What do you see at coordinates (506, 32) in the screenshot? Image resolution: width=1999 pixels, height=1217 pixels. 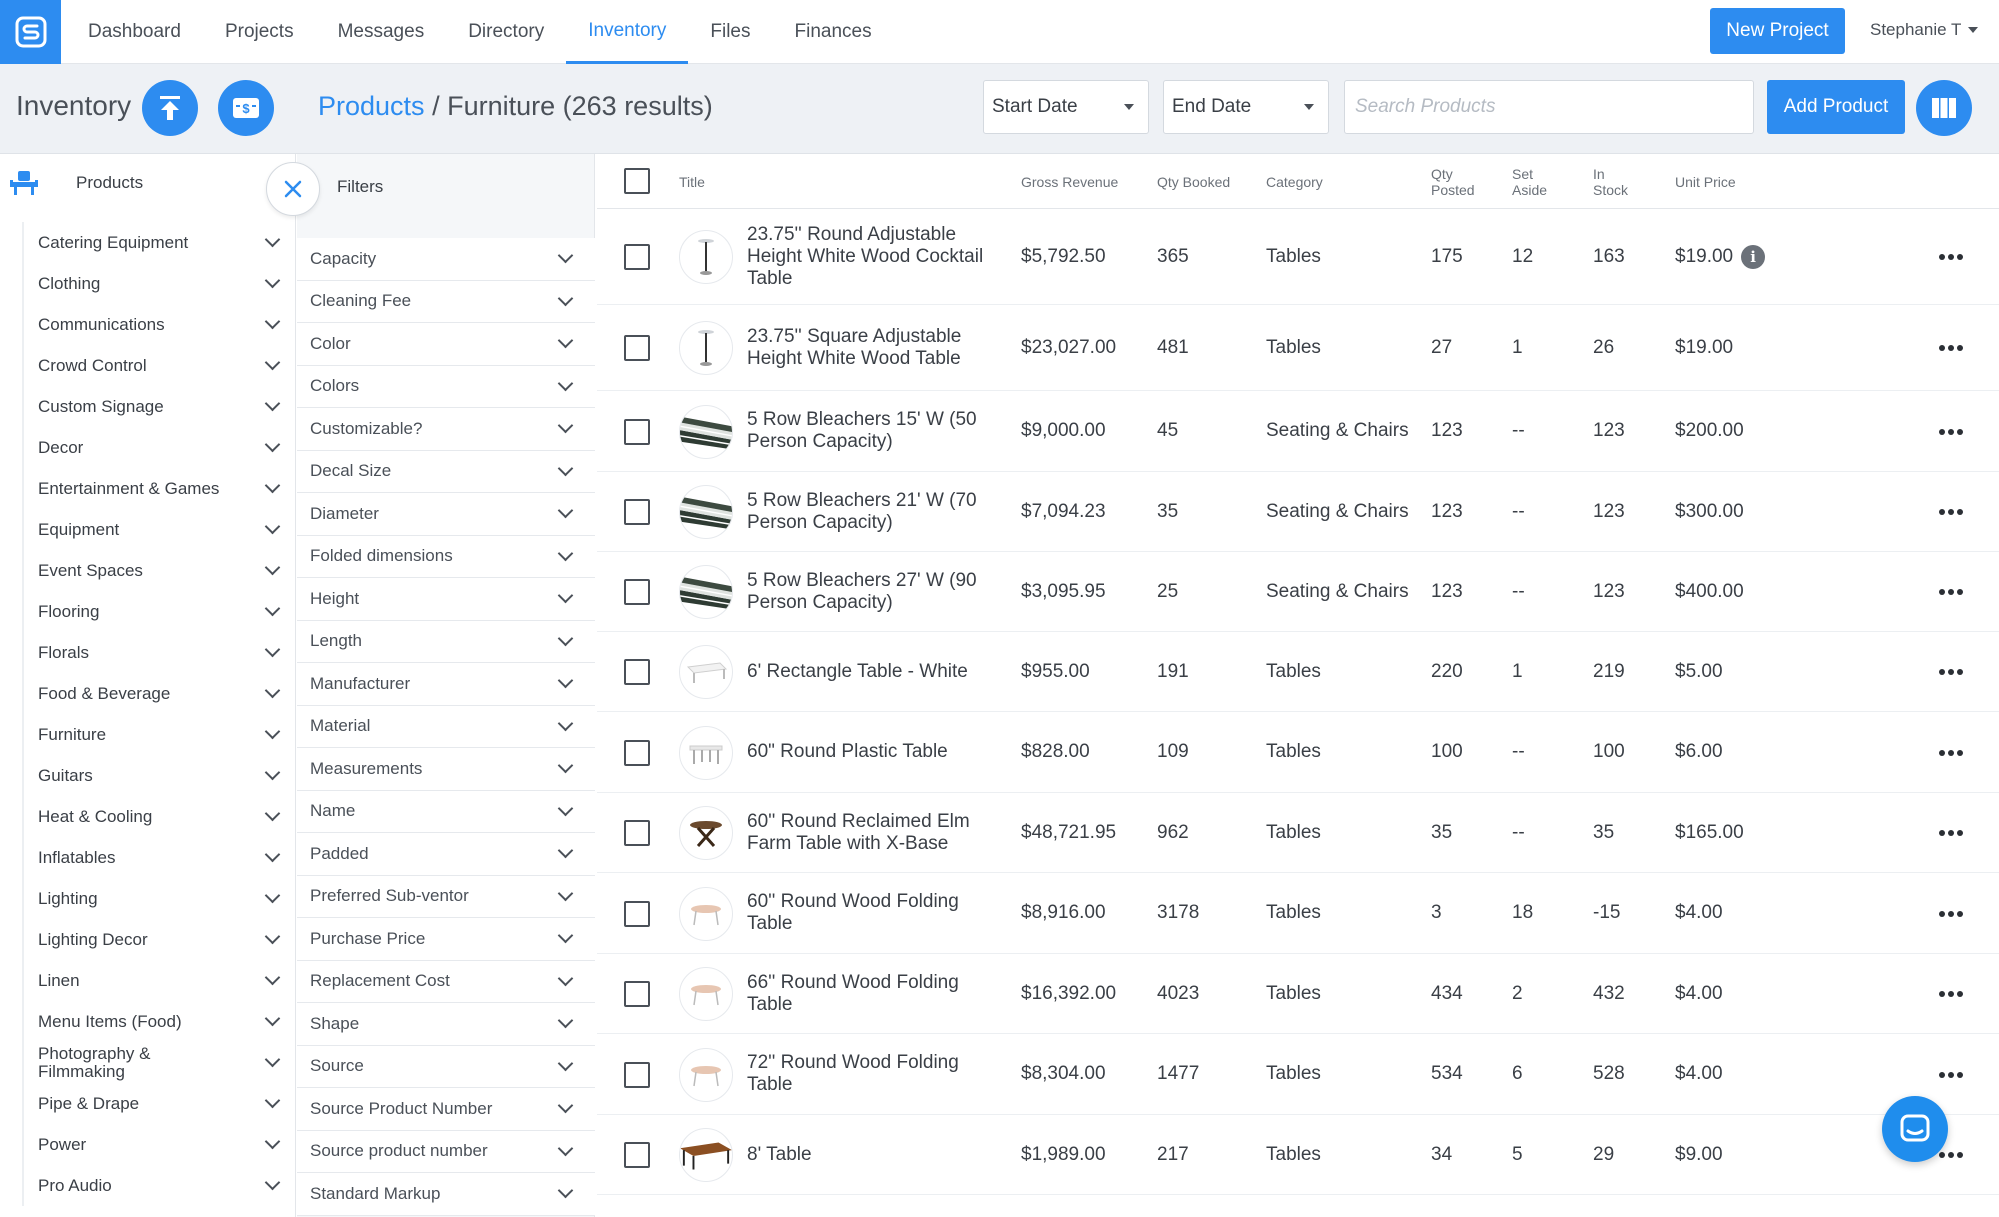 I see `nav-tab-directory: Directory` at bounding box center [506, 32].